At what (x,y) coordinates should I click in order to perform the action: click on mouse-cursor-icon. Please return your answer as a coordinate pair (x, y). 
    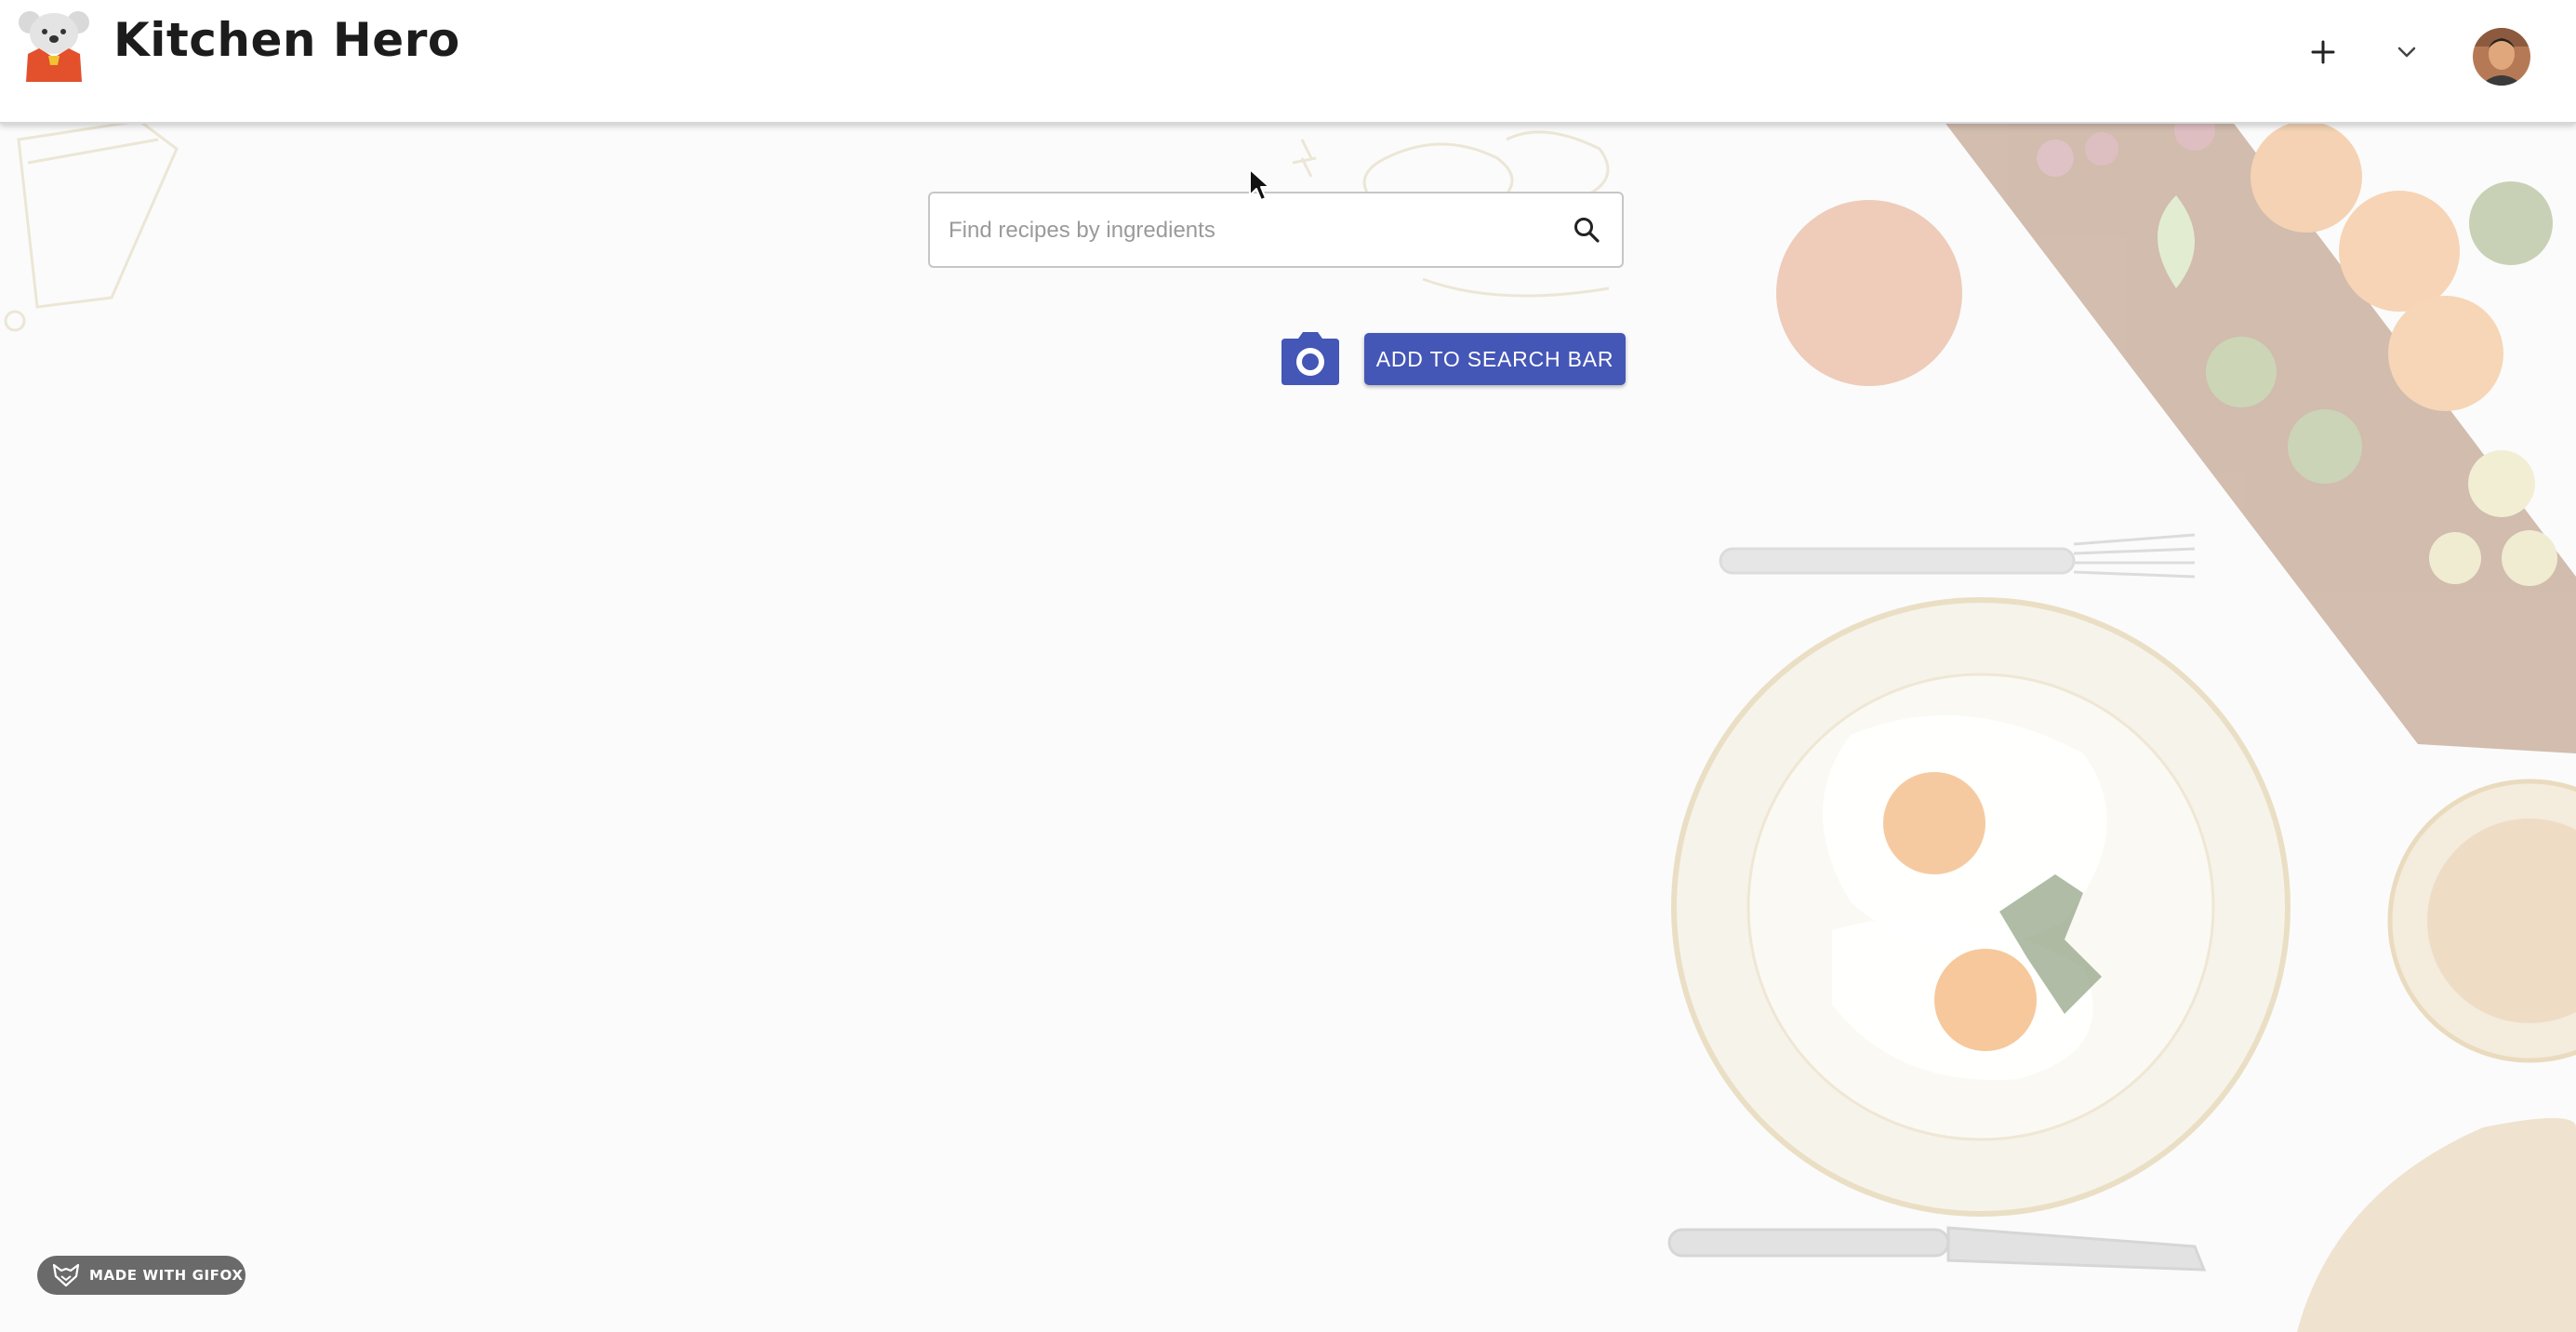
    Looking at the image, I should click on (1259, 184).